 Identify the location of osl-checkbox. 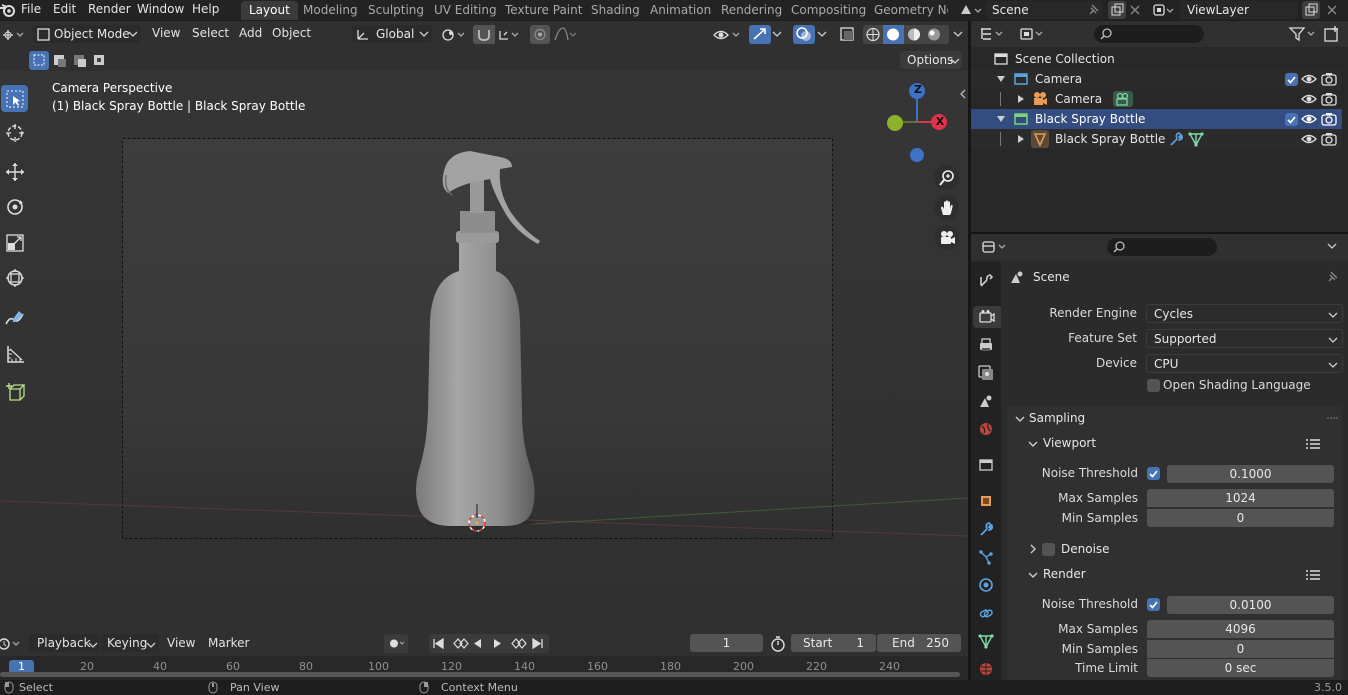
(1153, 385).